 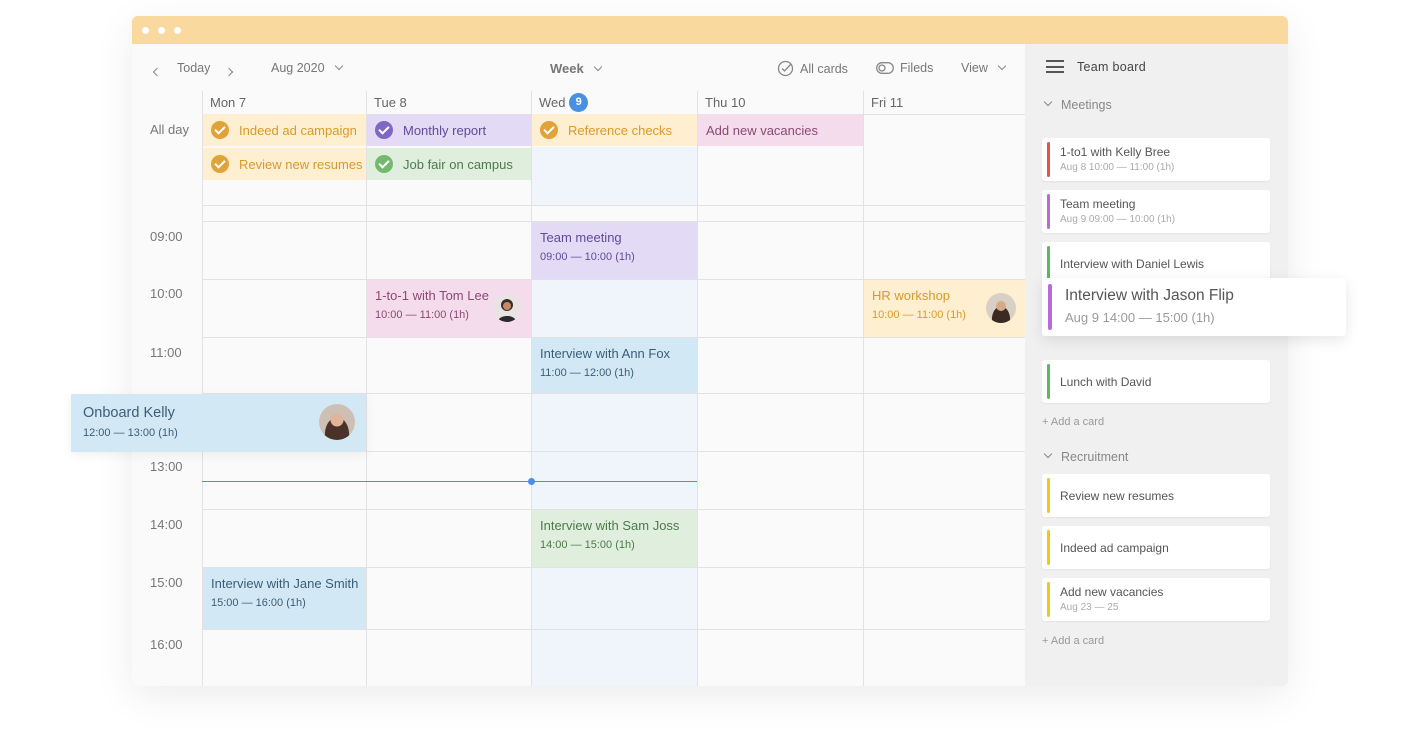 I want to click on card-subtitle: Aug 9 09:00 — 10:00 (1h), so click(x=1118, y=219).